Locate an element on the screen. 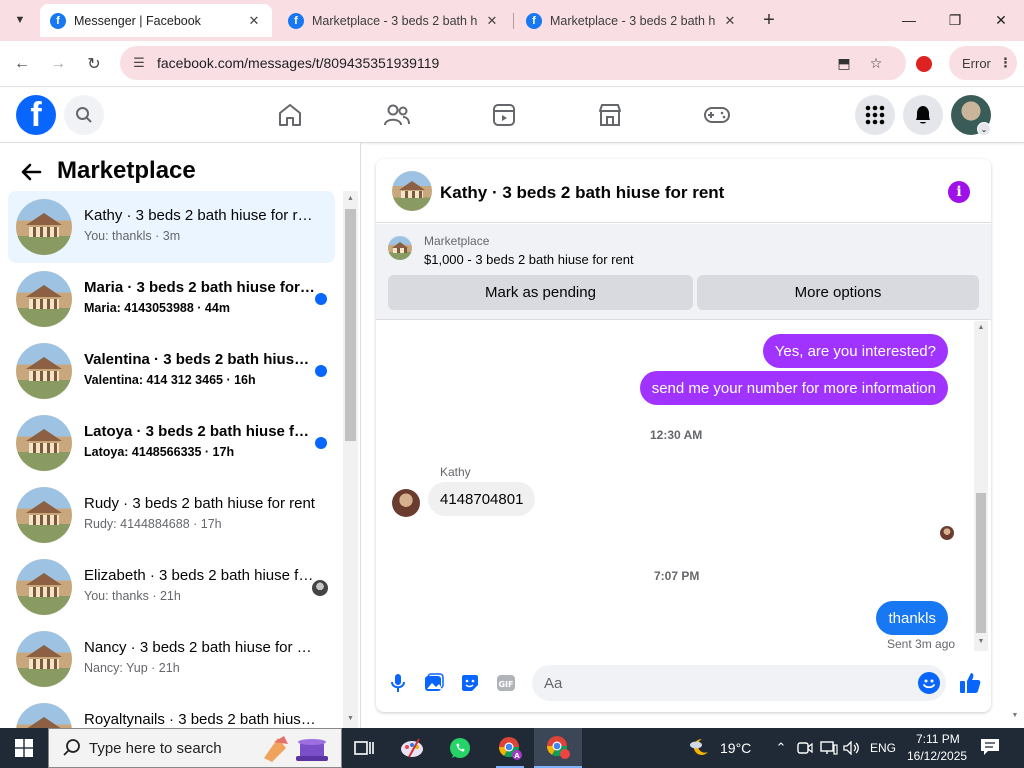 Image resolution: width=1024 pixels, height=768 pixels. gif-icon: GIF is located at coordinates (506, 683).